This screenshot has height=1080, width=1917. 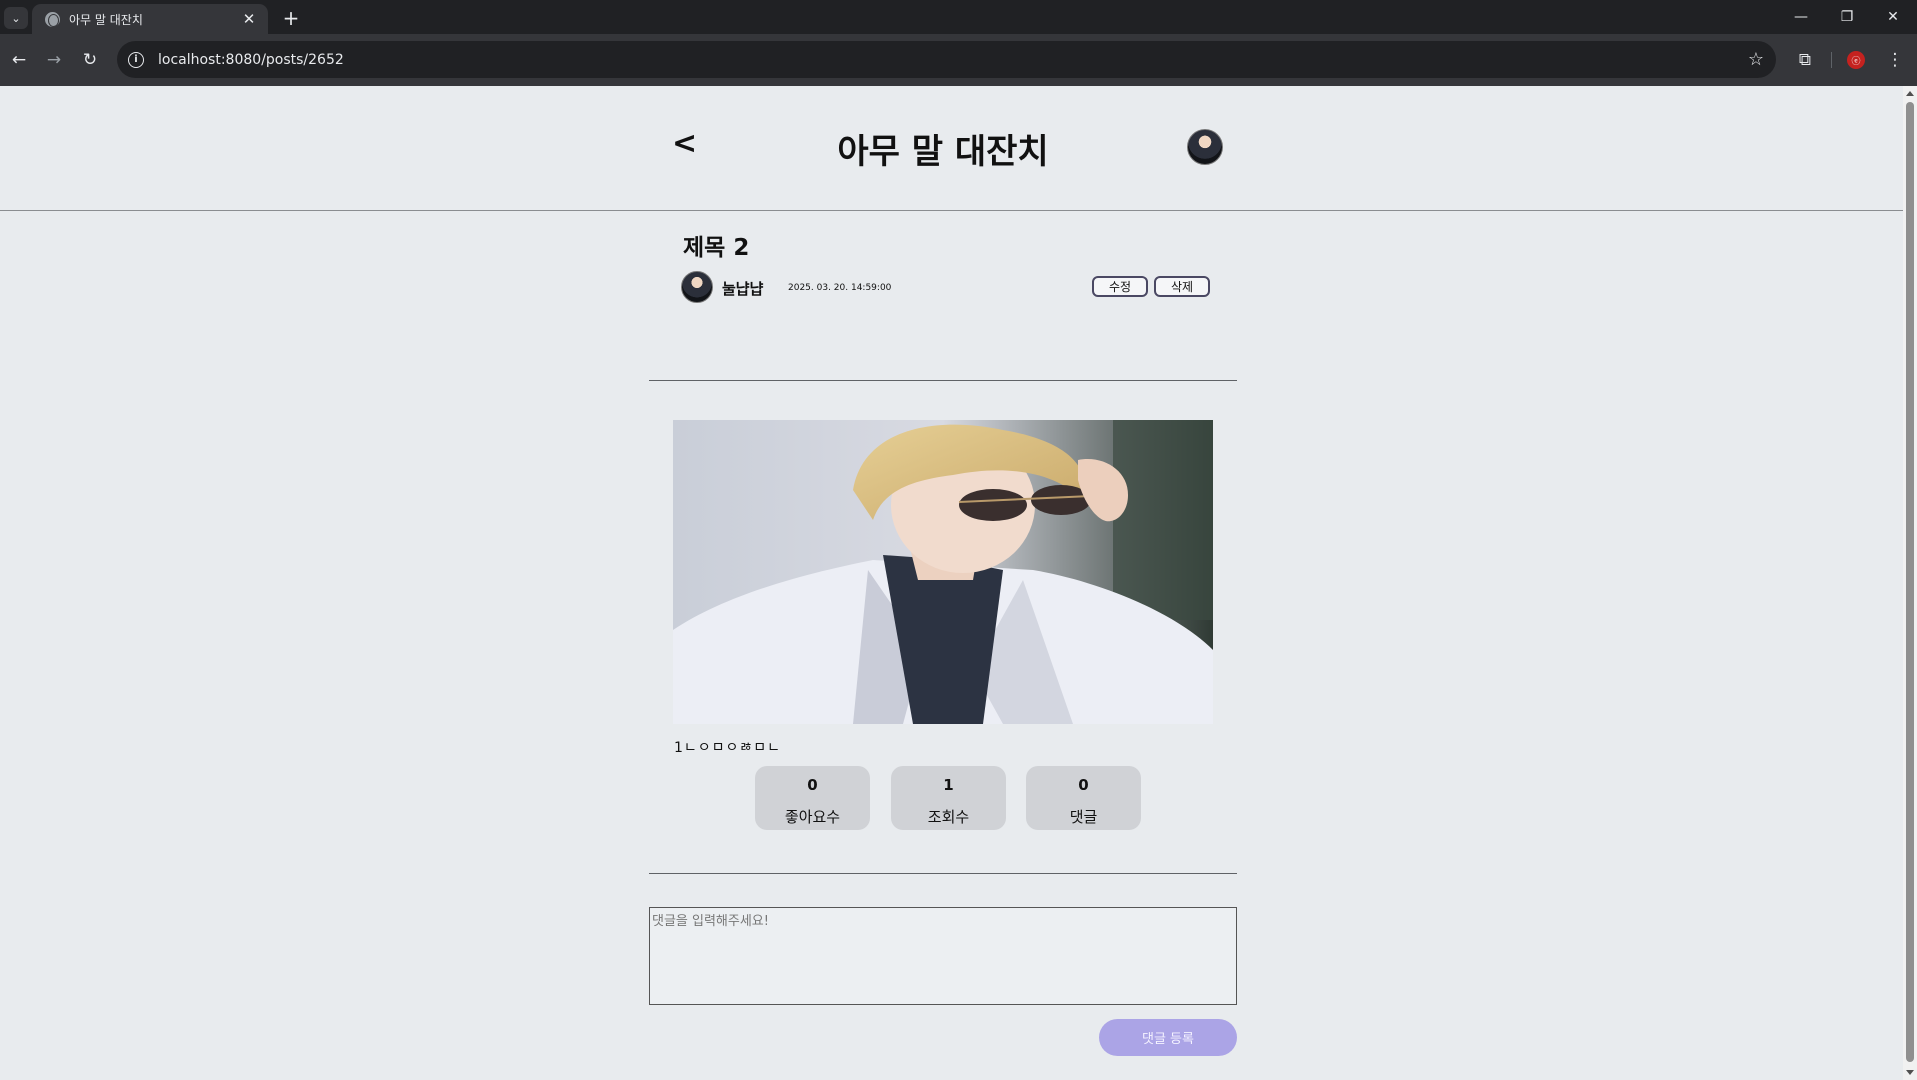 What do you see at coordinates (1805, 60) in the screenshot?
I see `extensions-icon: ⧉` at bounding box center [1805, 60].